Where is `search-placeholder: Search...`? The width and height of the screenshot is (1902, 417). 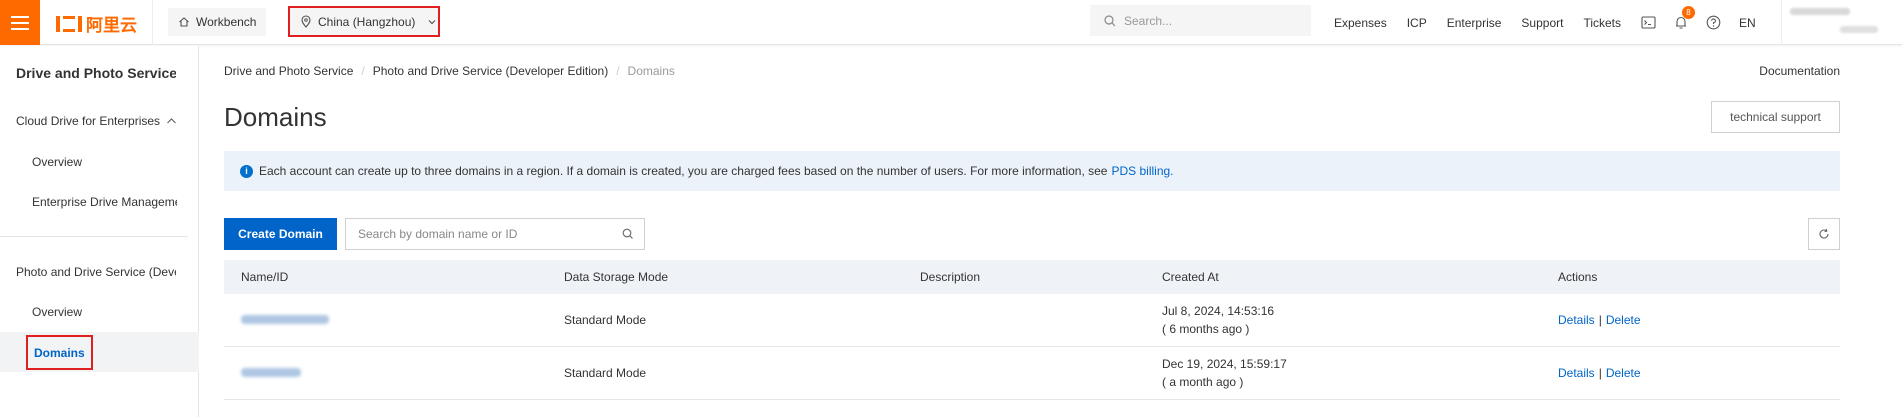
search-placeholder: Search... is located at coordinates (1148, 20).